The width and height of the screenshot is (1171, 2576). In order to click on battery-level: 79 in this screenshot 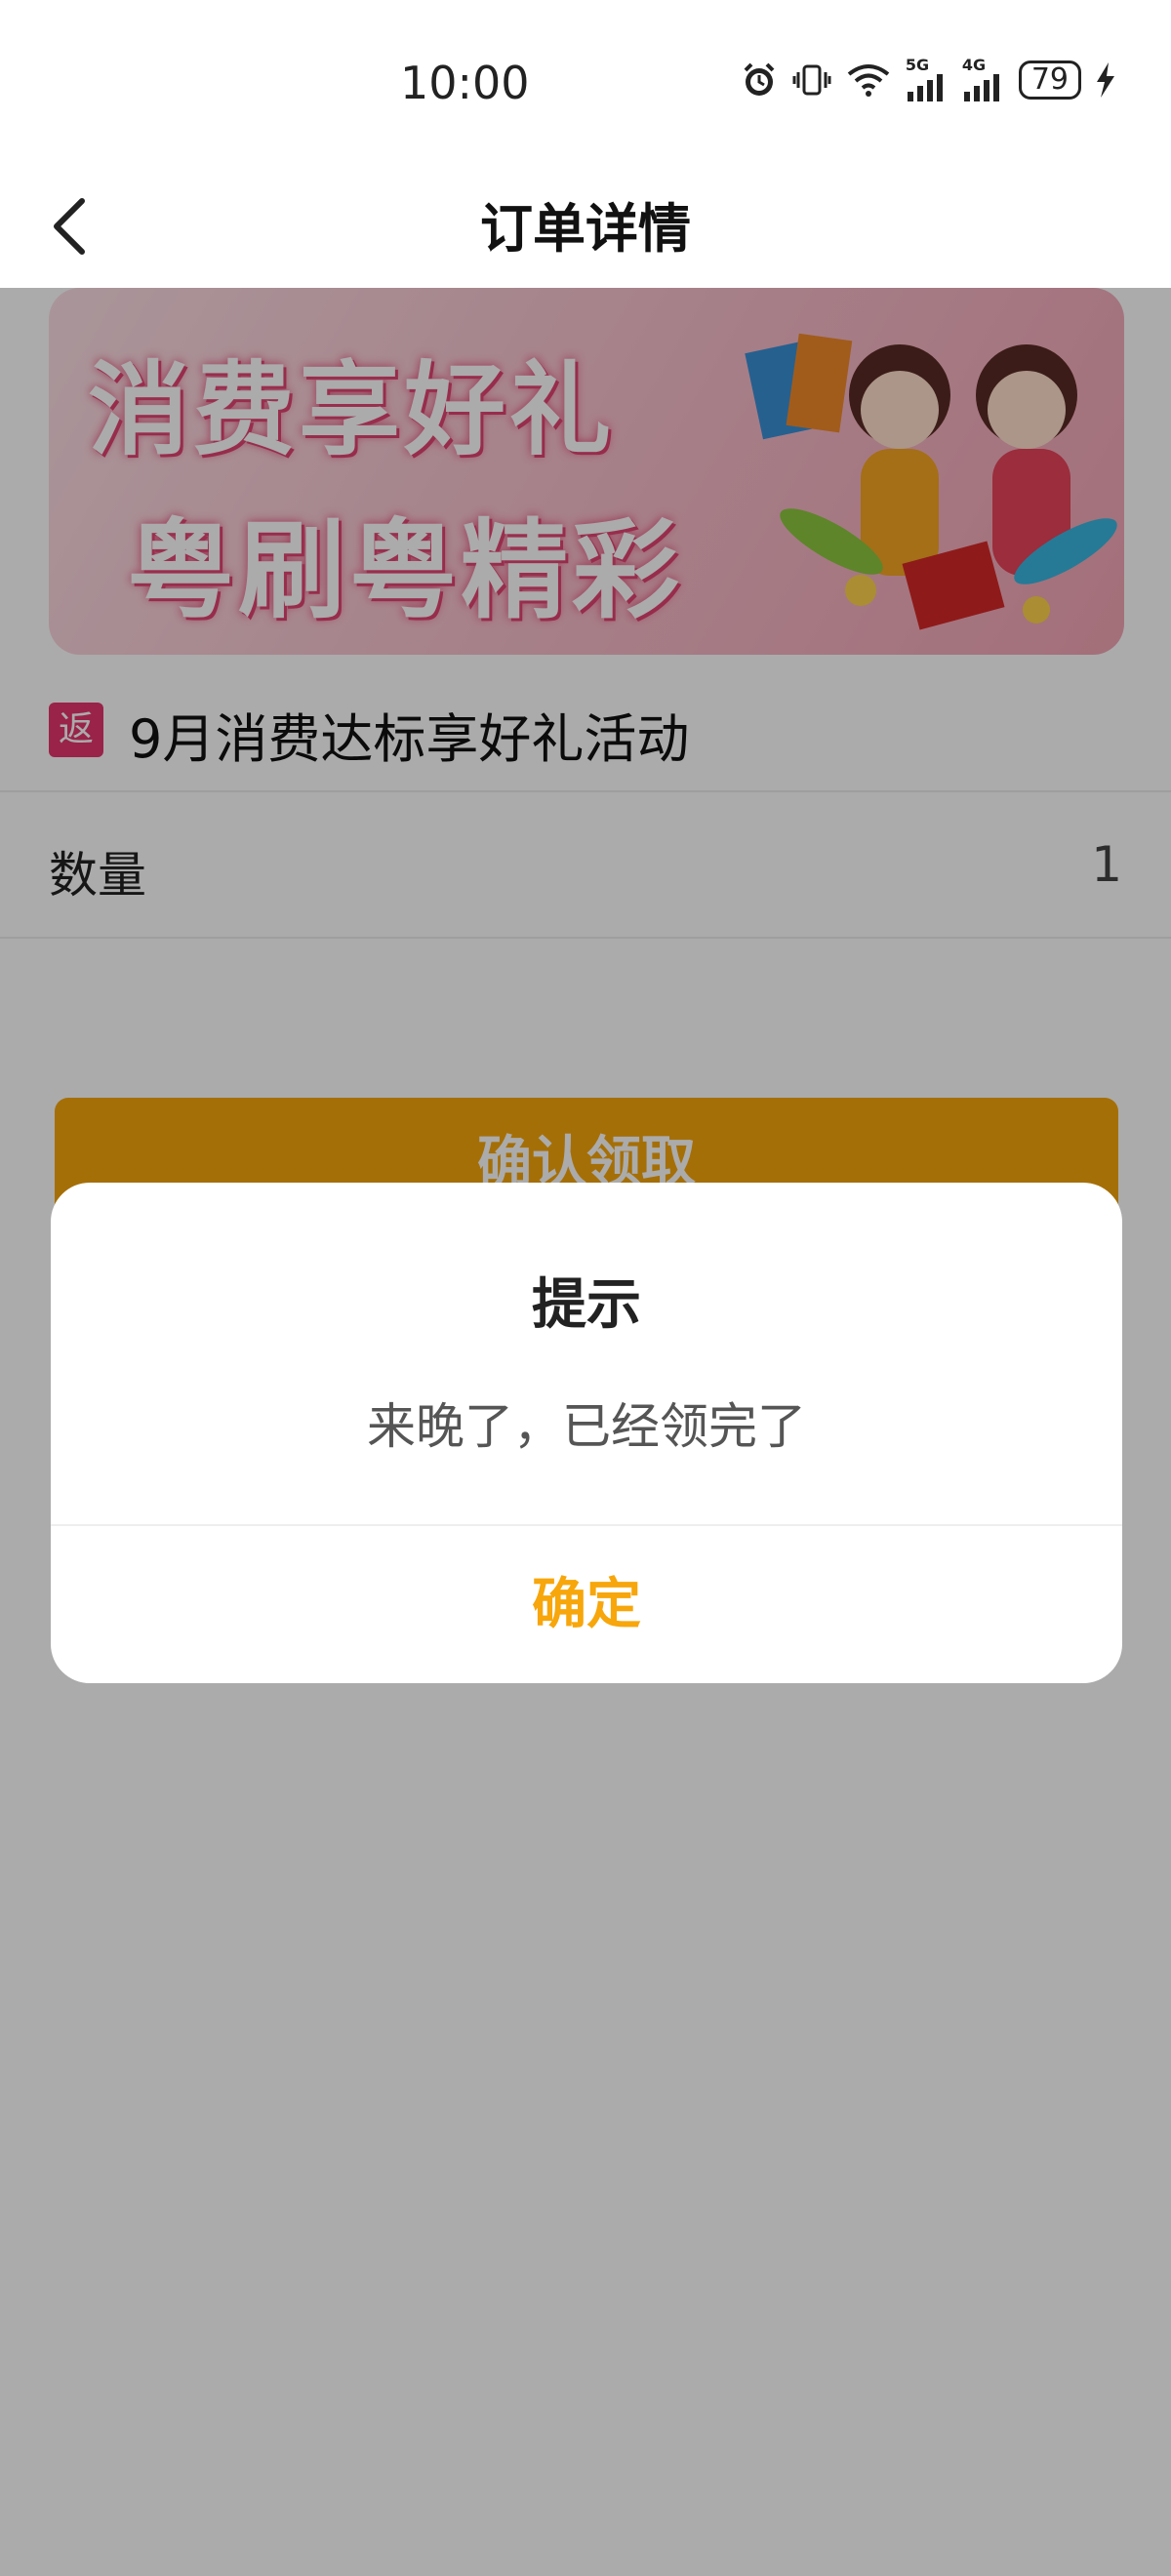, I will do `click(1049, 79)`.